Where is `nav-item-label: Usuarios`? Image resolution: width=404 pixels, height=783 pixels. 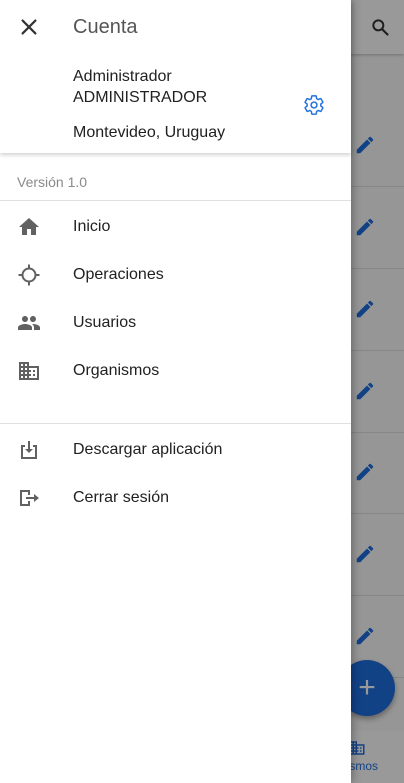
nav-item-label: Usuarios is located at coordinates (105, 322).